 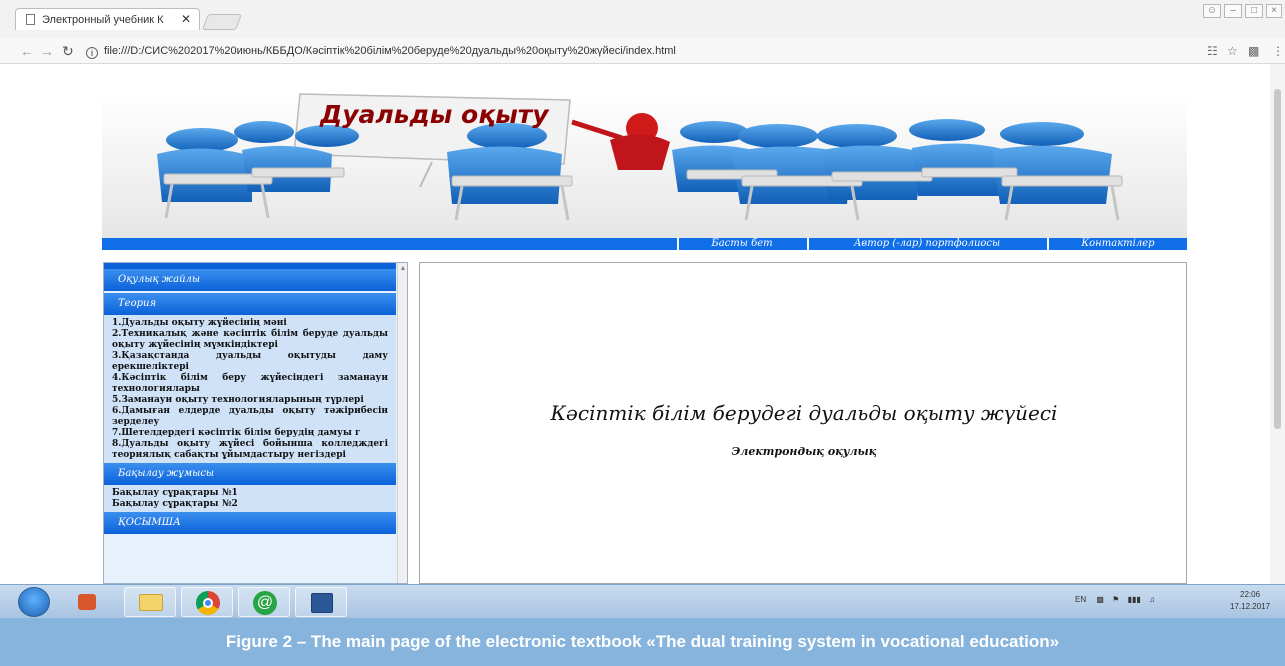 I want to click on close-tab-icon: ✕, so click(x=186, y=19).